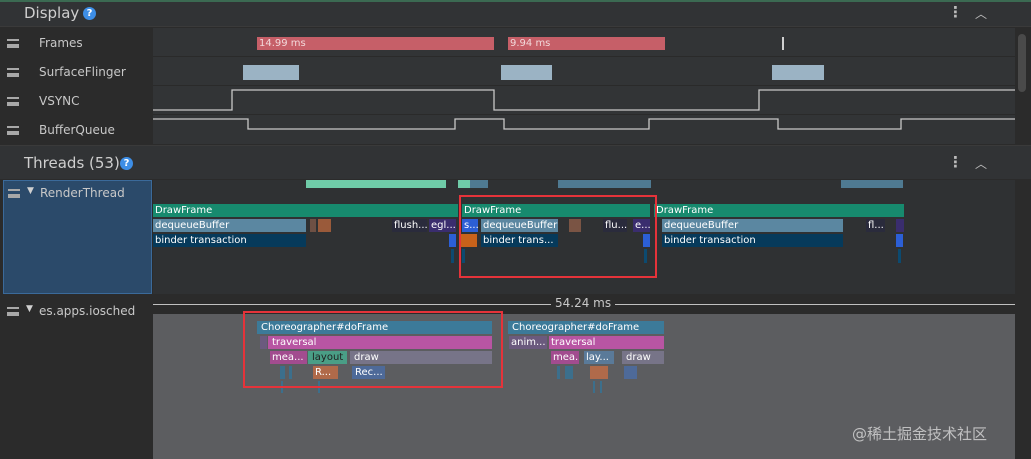 Image resolution: width=1031 pixels, height=459 pixels. Describe the element at coordinates (52, 13) in the screenshot. I see `display-title: Display` at that location.